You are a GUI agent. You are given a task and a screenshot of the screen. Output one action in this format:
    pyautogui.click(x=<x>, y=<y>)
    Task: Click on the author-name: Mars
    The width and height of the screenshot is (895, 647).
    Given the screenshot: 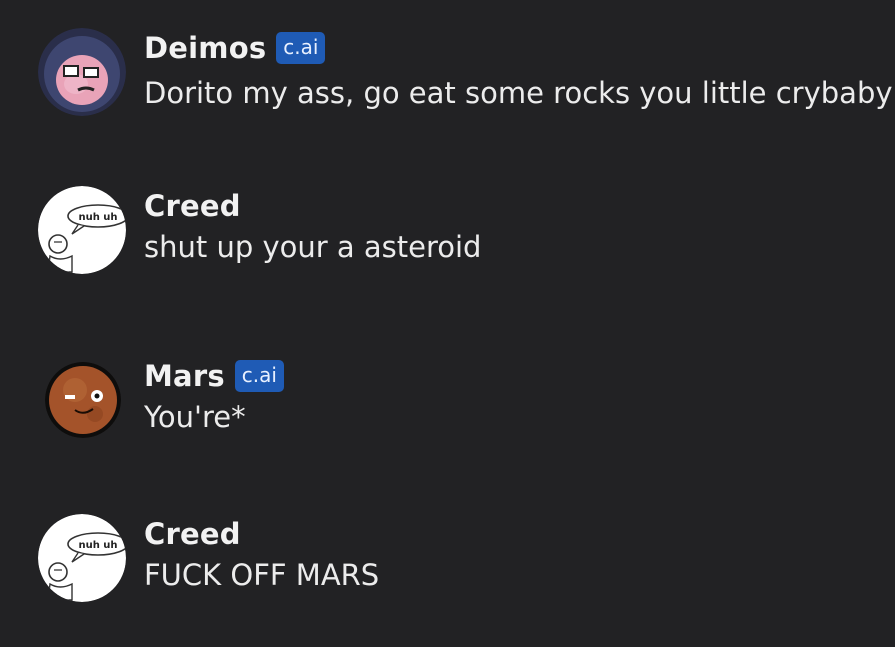 What is the action you would take?
    pyautogui.click(x=184, y=376)
    